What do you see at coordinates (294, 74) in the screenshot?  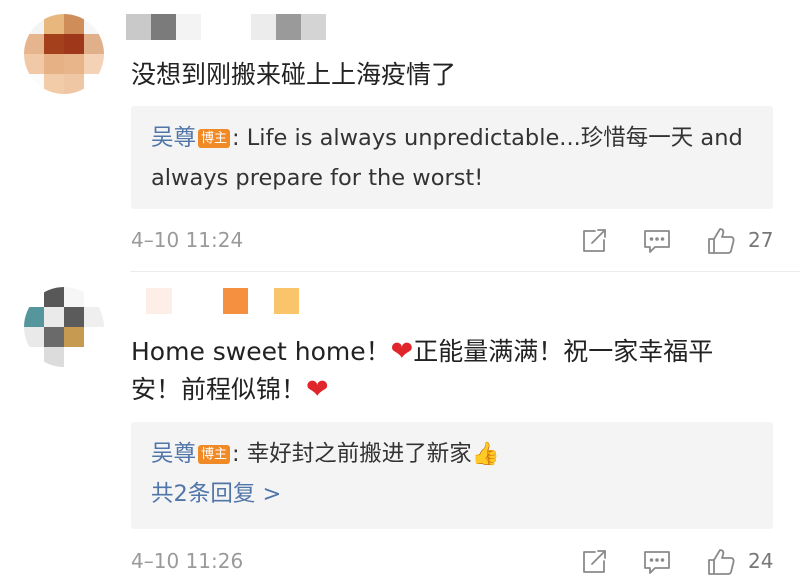 I see `comment-text: 没想到刚搬来碰上上海疫情了` at bounding box center [294, 74].